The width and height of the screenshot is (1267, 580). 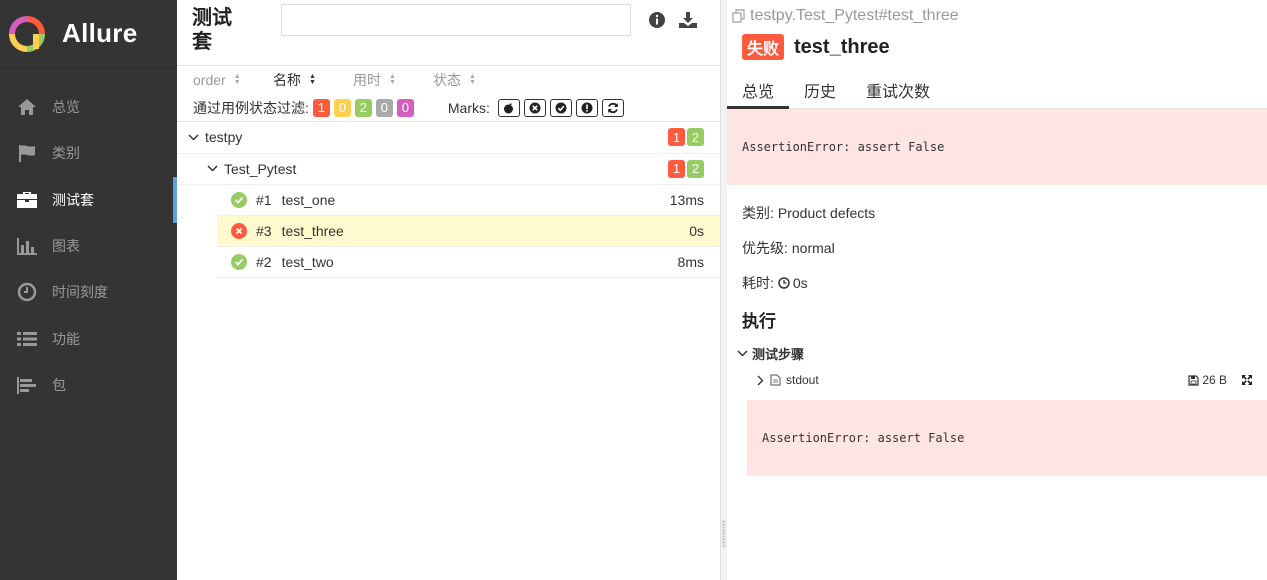 I want to click on filter-label: 通过用例状态过滤:, so click(x=251, y=107).